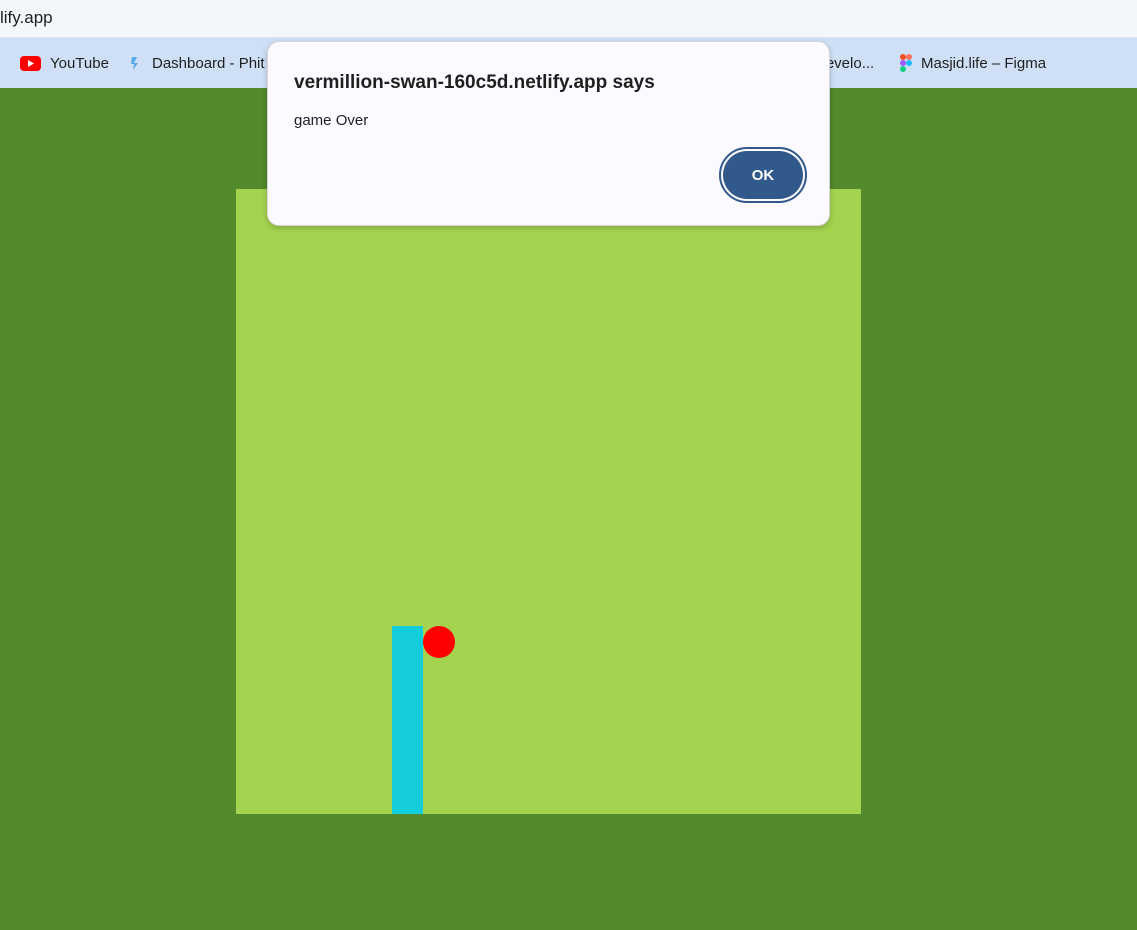  Describe the element at coordinates (30, 63) in the screenshot. I see `youtube-icon` at that location.